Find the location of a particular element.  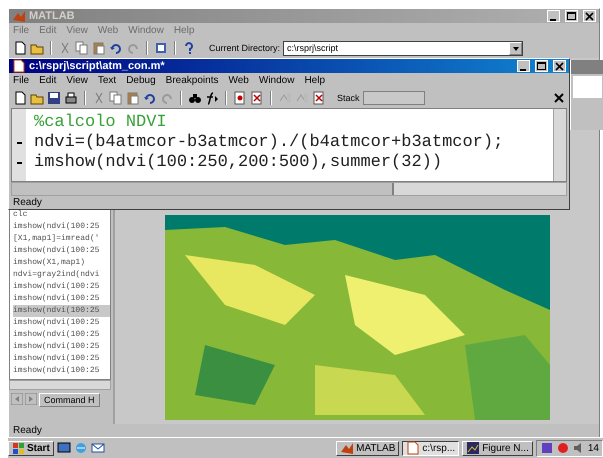

history-item: clc is located at coordinates (61, 215).